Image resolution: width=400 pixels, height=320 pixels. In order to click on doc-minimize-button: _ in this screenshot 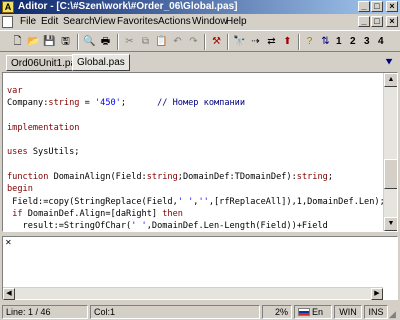, I will do `click(364, 21)`.